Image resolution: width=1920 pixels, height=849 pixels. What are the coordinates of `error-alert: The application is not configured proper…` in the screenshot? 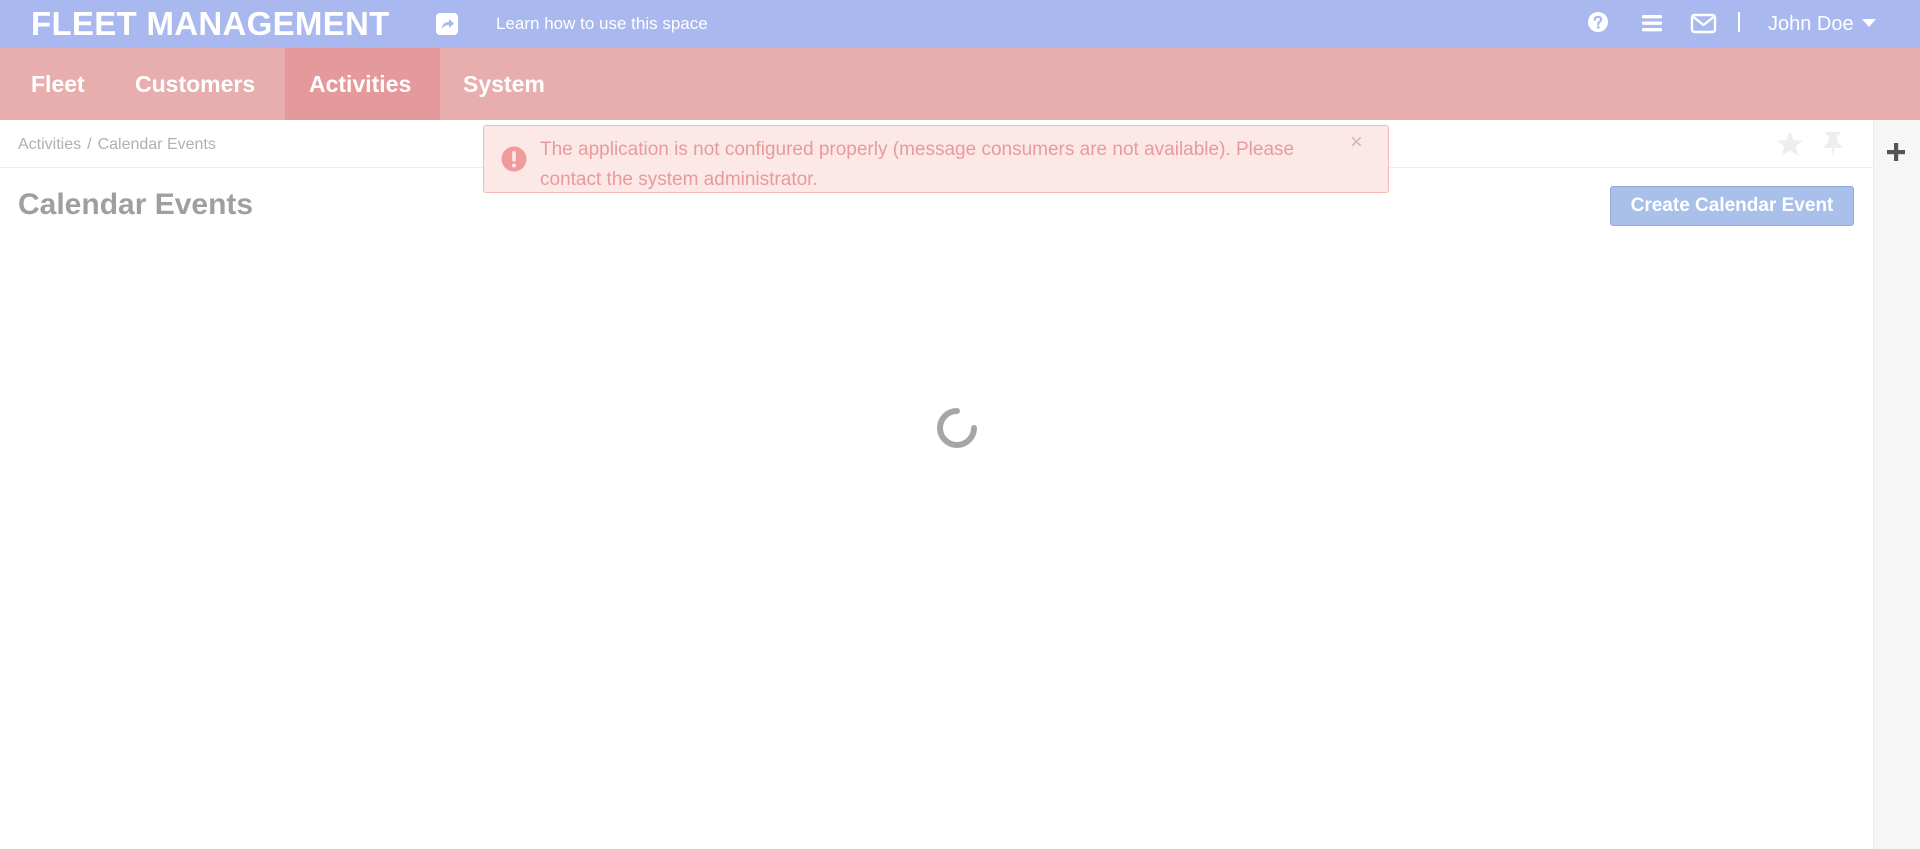 It's located at (936, 159).